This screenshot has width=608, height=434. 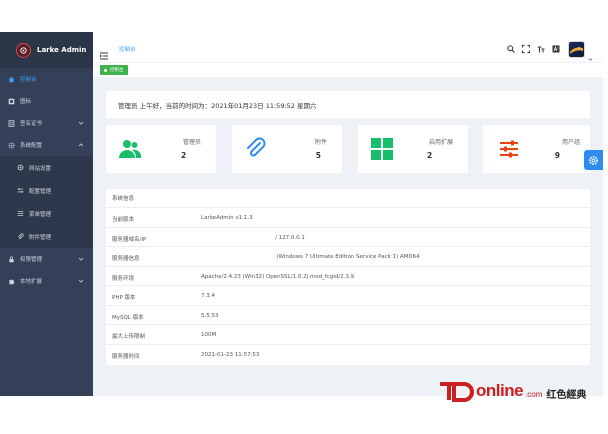 What do you see at coordinates (191, 142) in the screenshot?
I see `stat-title: 管理员` at bounding box center [191, 142].